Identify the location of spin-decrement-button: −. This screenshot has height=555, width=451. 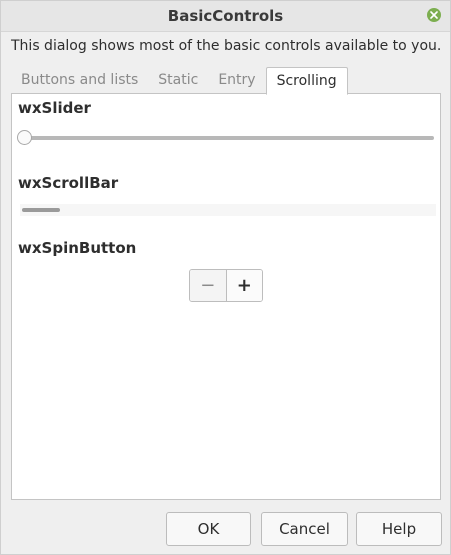
(208, 285).